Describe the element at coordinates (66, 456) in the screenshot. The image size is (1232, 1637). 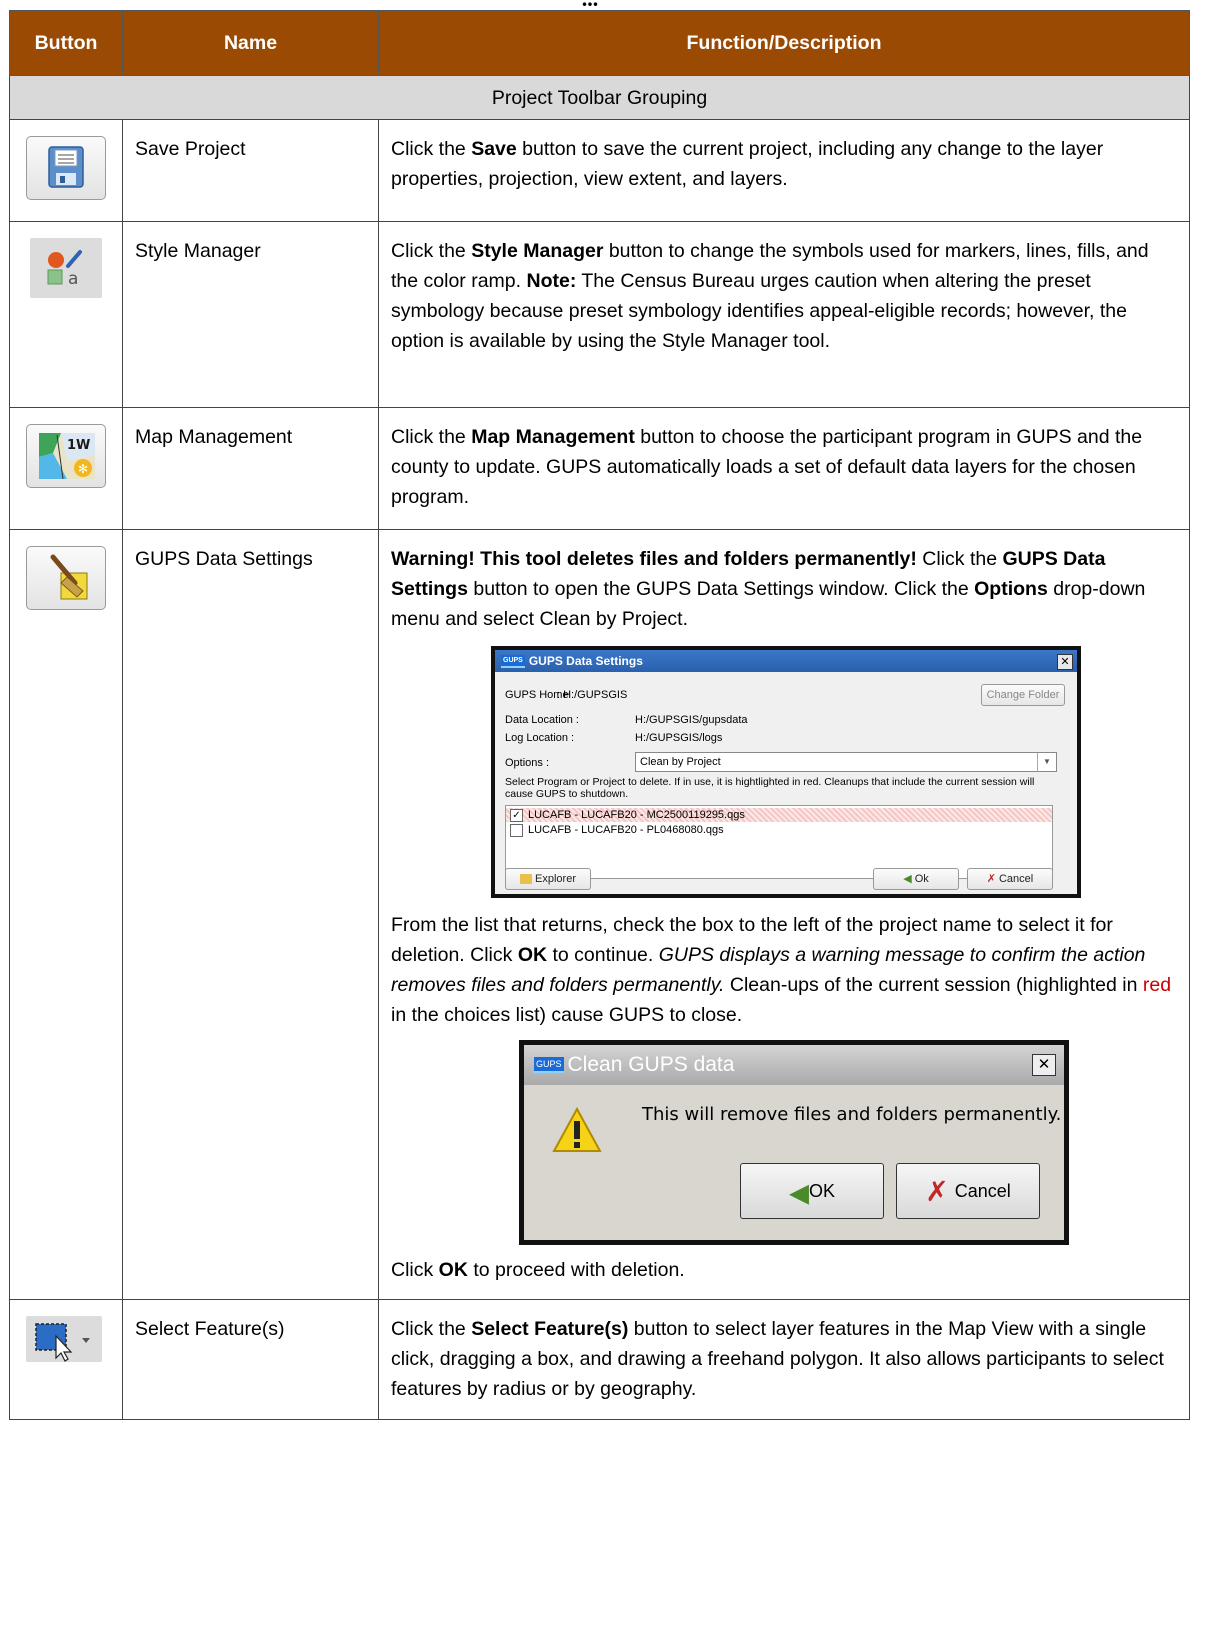
I see `map-management-icon: 1W ✻` at that location.